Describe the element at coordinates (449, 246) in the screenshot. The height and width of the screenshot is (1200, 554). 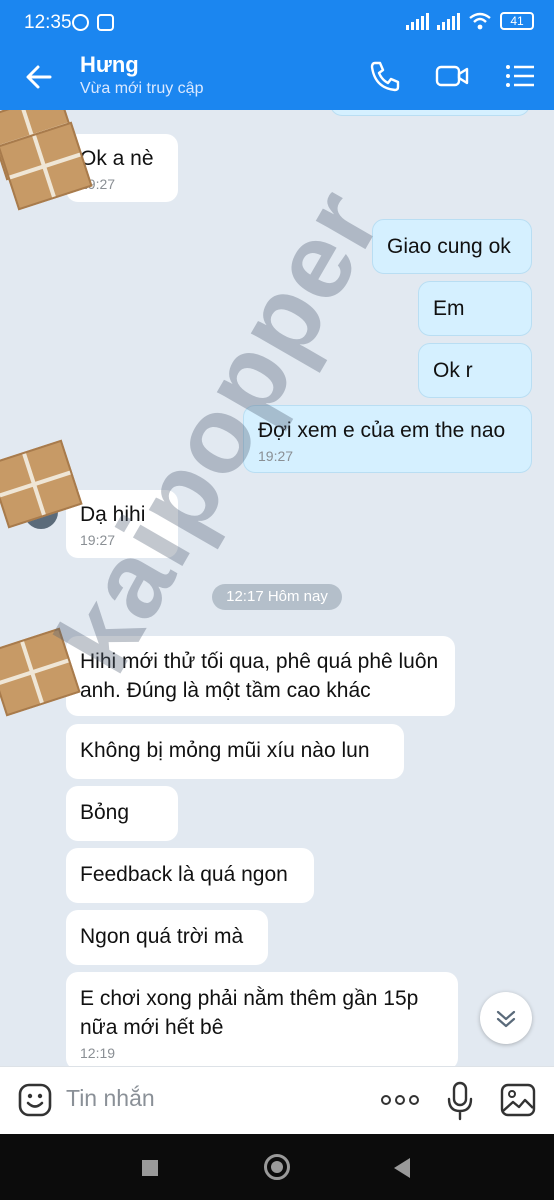
I see `message-text: Giao cung ok` at that location.